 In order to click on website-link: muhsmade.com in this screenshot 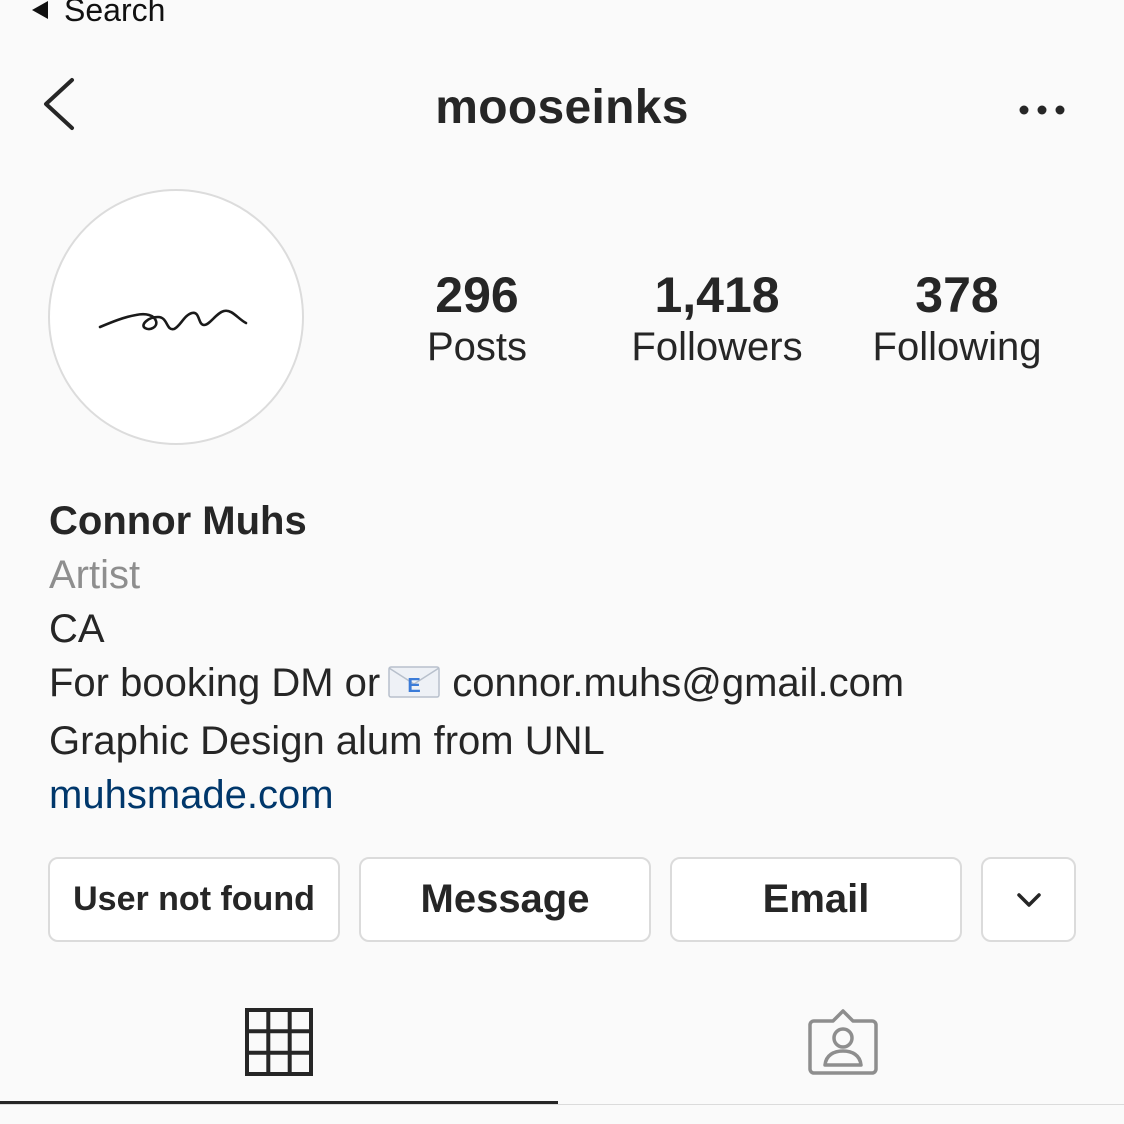, I will do `click(574, 795)`.